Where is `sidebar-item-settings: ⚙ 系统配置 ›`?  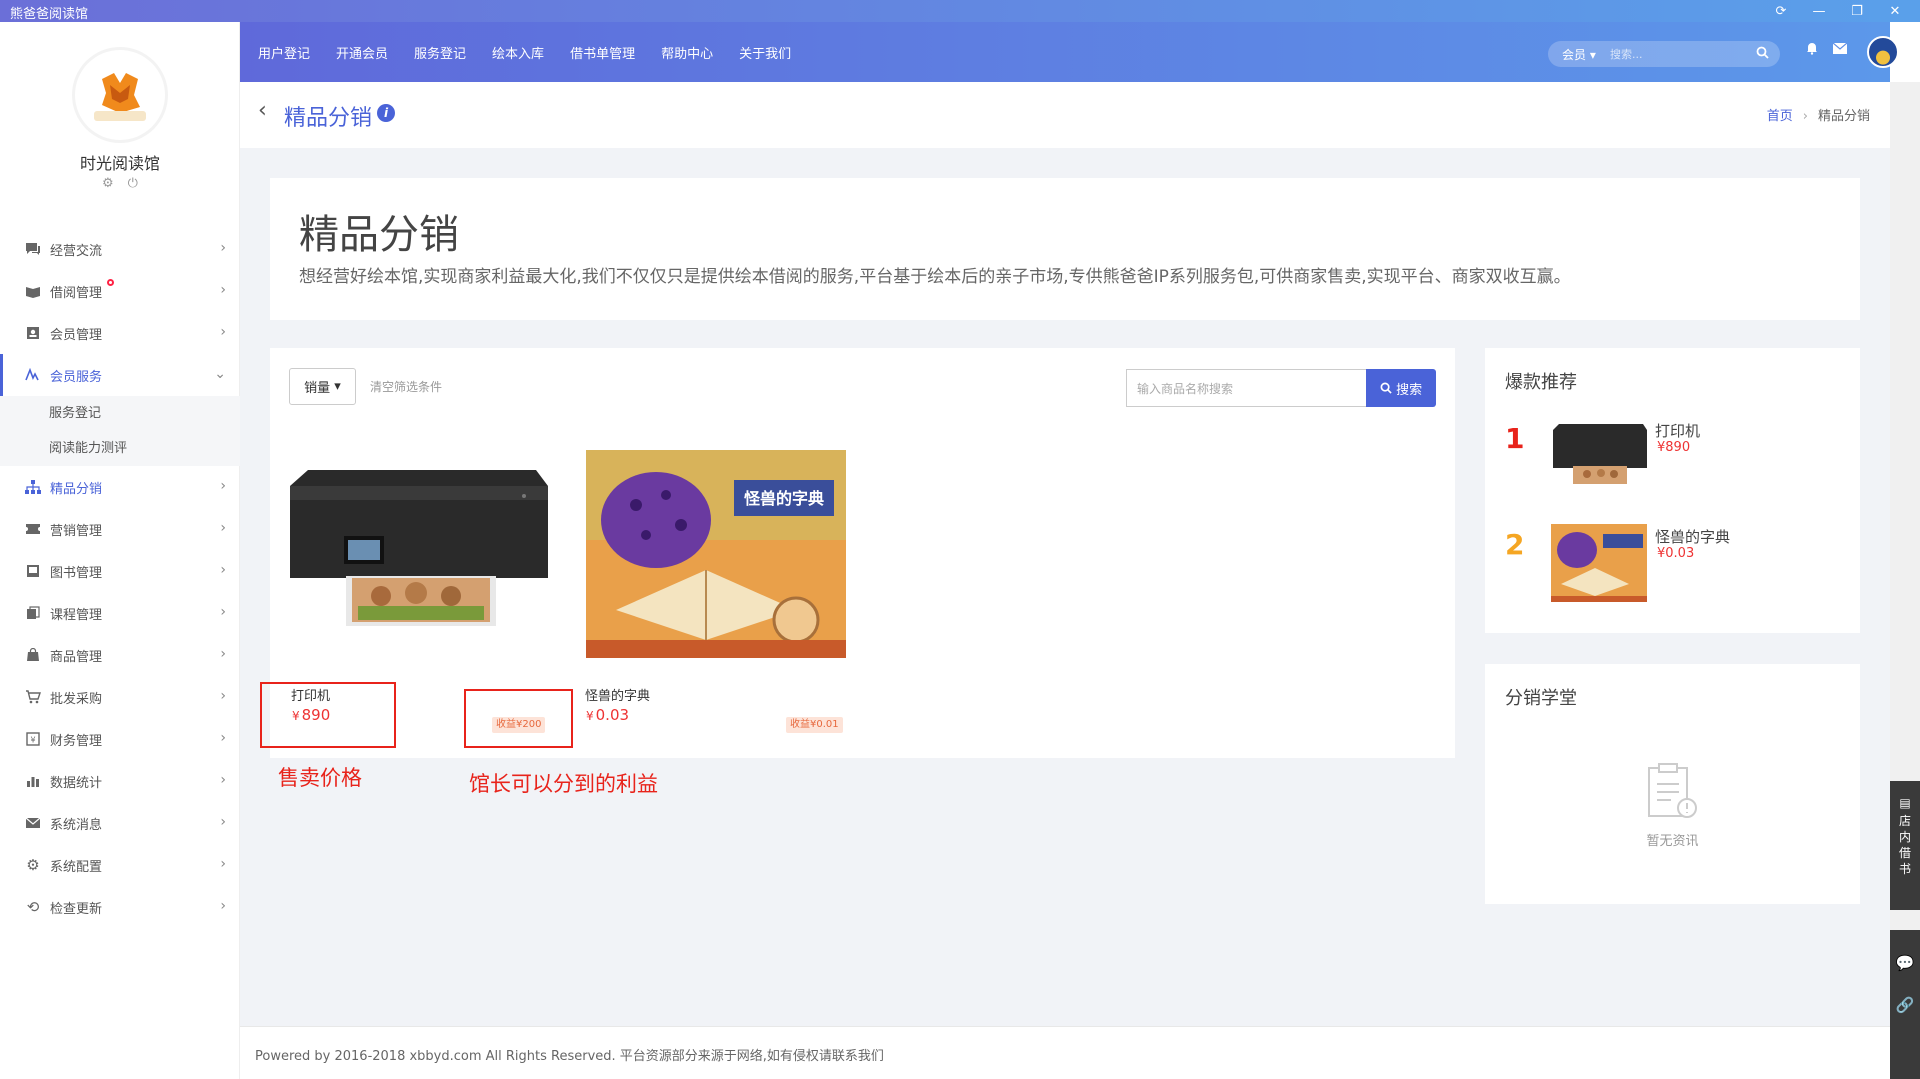
sidebar-item-settings: ⚙ 系统配置 › is located at coordinates (120, 865).